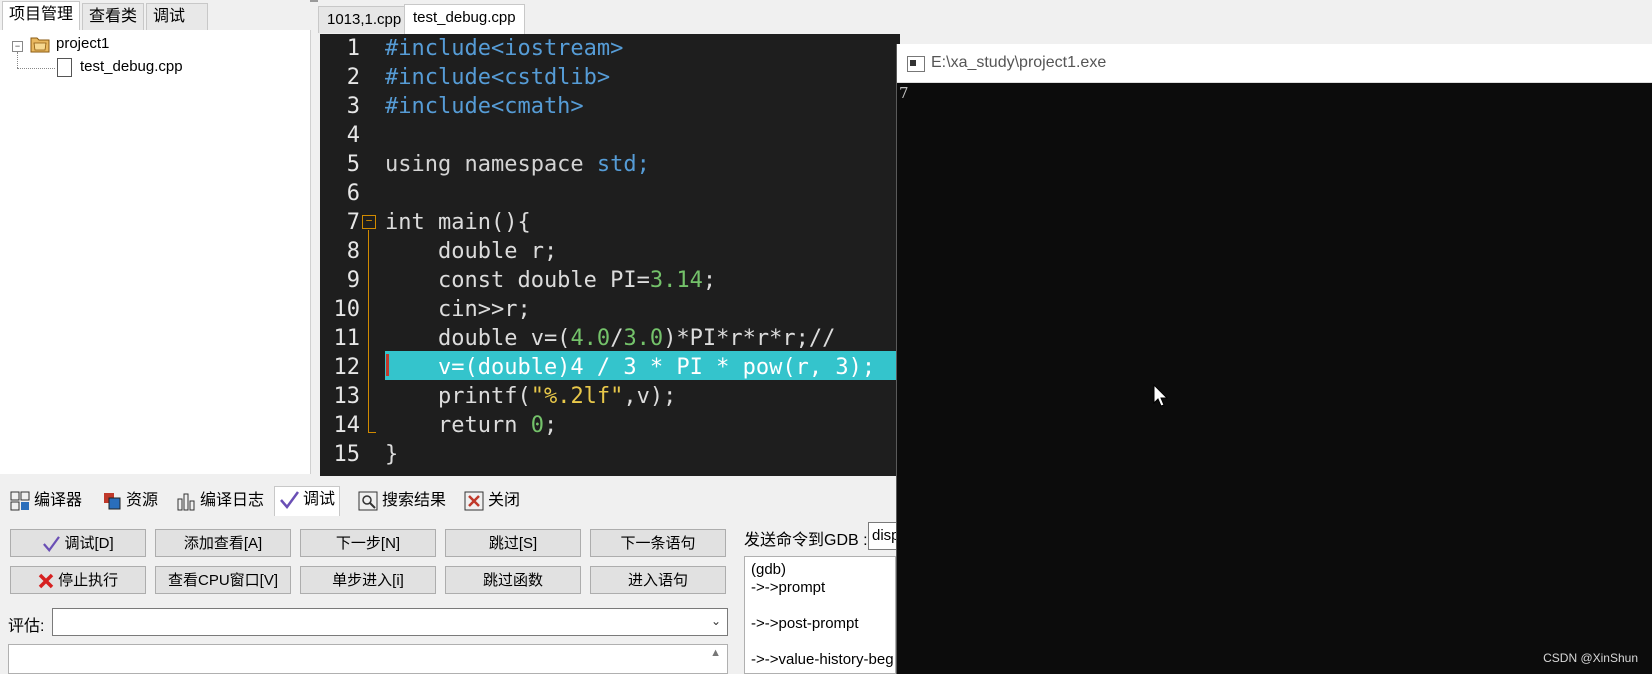 The width and height of the screenshot is (1652, 674). I want to click on project-tree: − project1 test_debug.cpp, so click(155, 252).